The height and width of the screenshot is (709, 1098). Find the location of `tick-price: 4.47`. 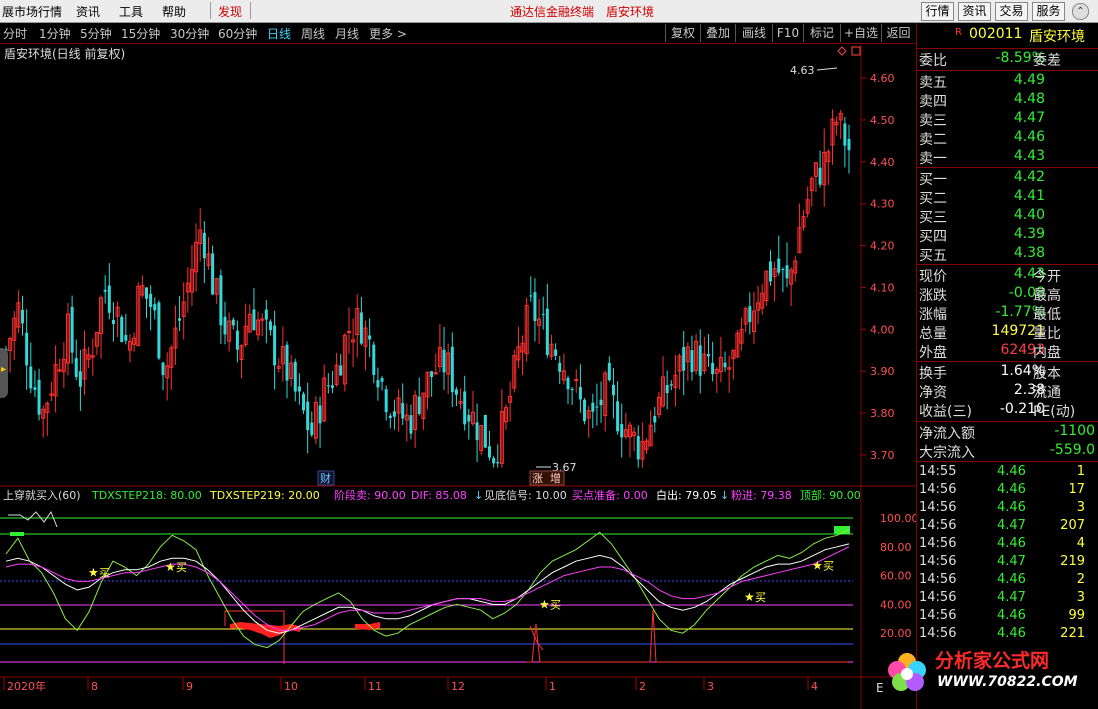

tick-price: 4.47 is located at coordinates (1011, 561).